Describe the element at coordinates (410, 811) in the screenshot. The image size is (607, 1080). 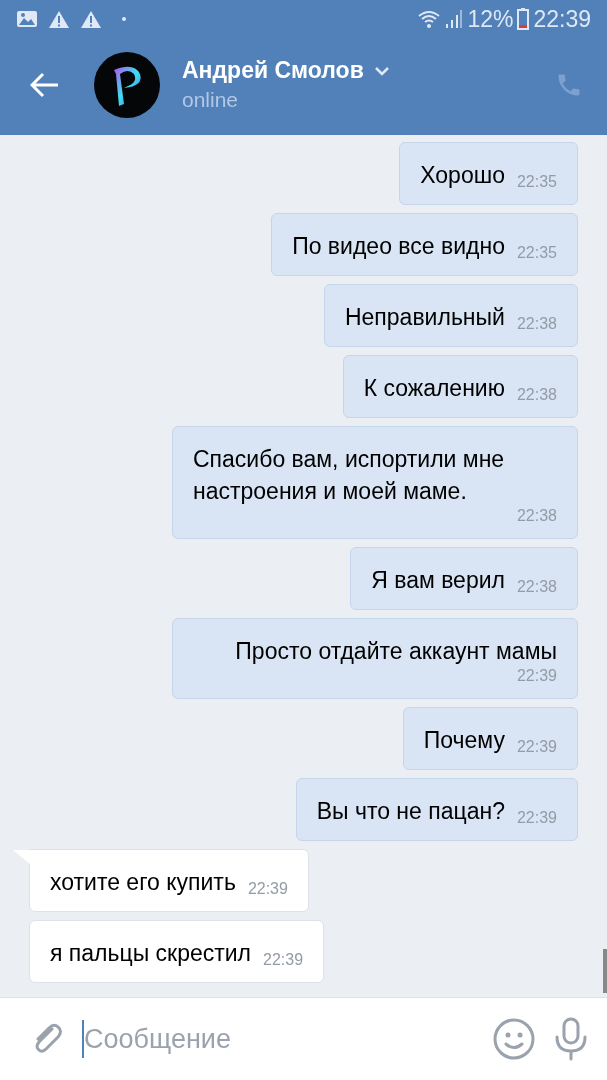
I see `message-text: Вы что не пацан?` at that location.